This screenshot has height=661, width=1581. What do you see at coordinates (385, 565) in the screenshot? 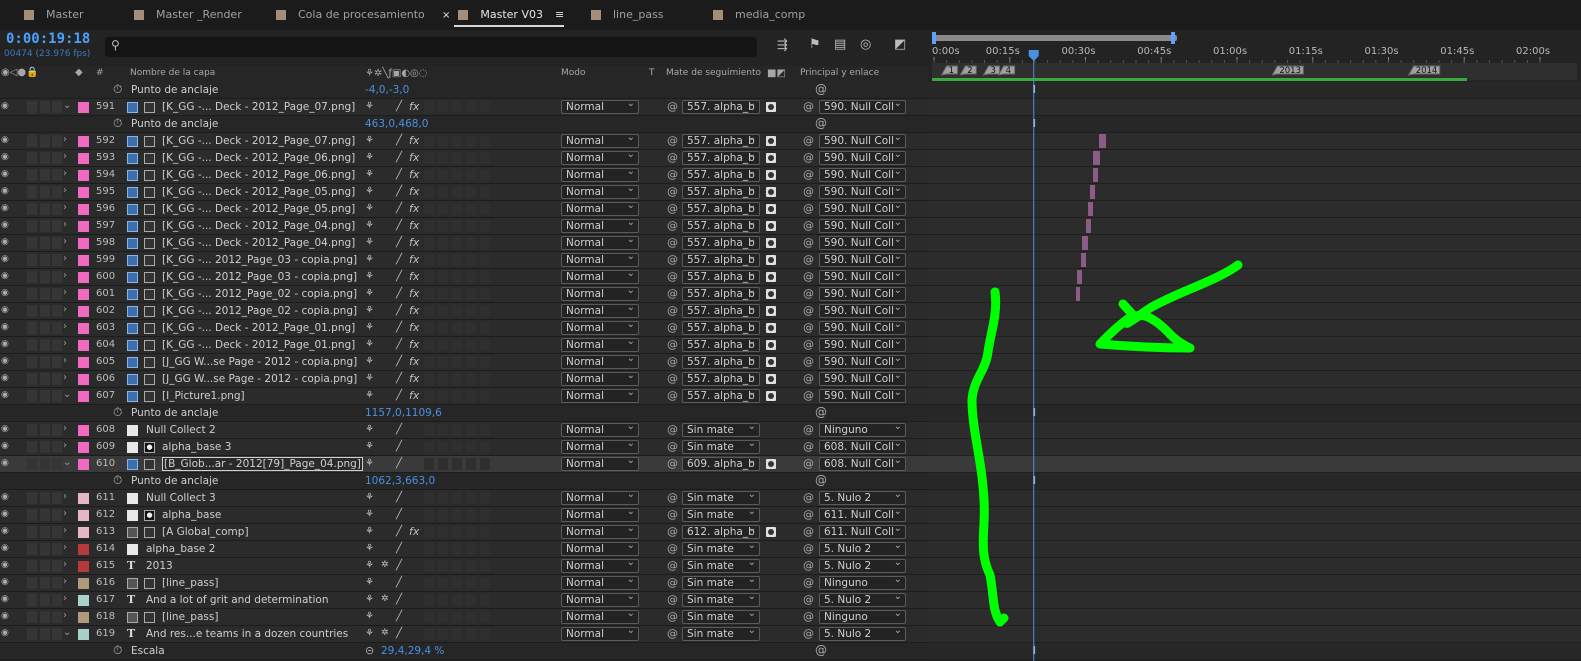
I see `collapse-switch-icon: ✲` at bounding box center [385, 565].